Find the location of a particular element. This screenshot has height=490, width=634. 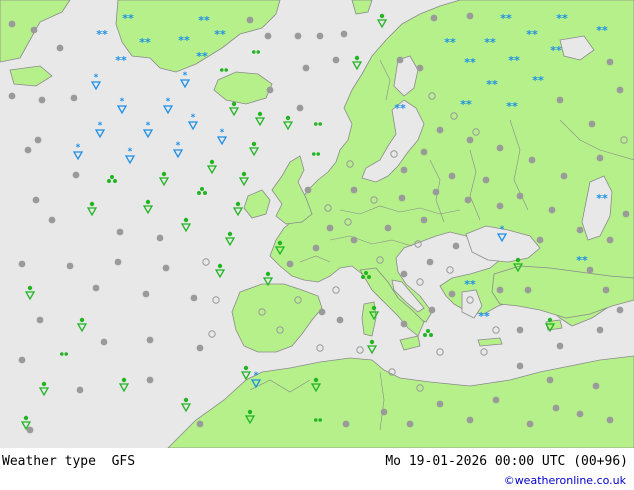

credit-link: ©weatheronline.co.uk is located at coordinates (565, 480).